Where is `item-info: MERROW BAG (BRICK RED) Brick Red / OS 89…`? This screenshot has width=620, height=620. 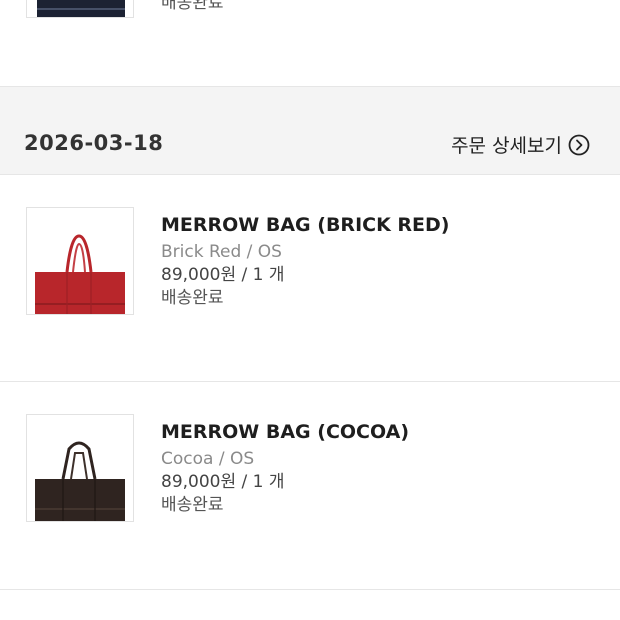
item-info: MERROW BAG (BRICK RED) Brick Red / OS 89… is located at coordinates (305, 261).